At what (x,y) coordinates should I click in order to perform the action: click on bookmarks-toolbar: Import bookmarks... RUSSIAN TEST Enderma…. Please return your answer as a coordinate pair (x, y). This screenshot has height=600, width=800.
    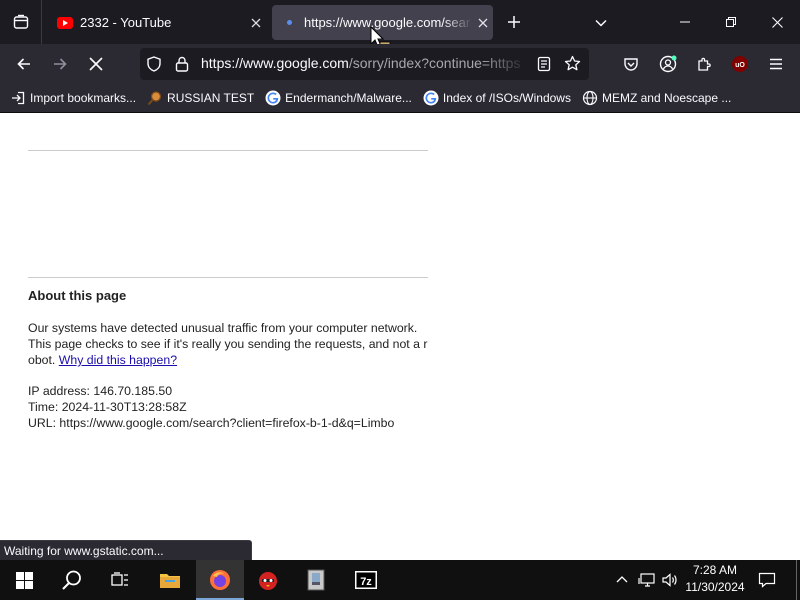
    Looking at the image, I should click on (400, 98).